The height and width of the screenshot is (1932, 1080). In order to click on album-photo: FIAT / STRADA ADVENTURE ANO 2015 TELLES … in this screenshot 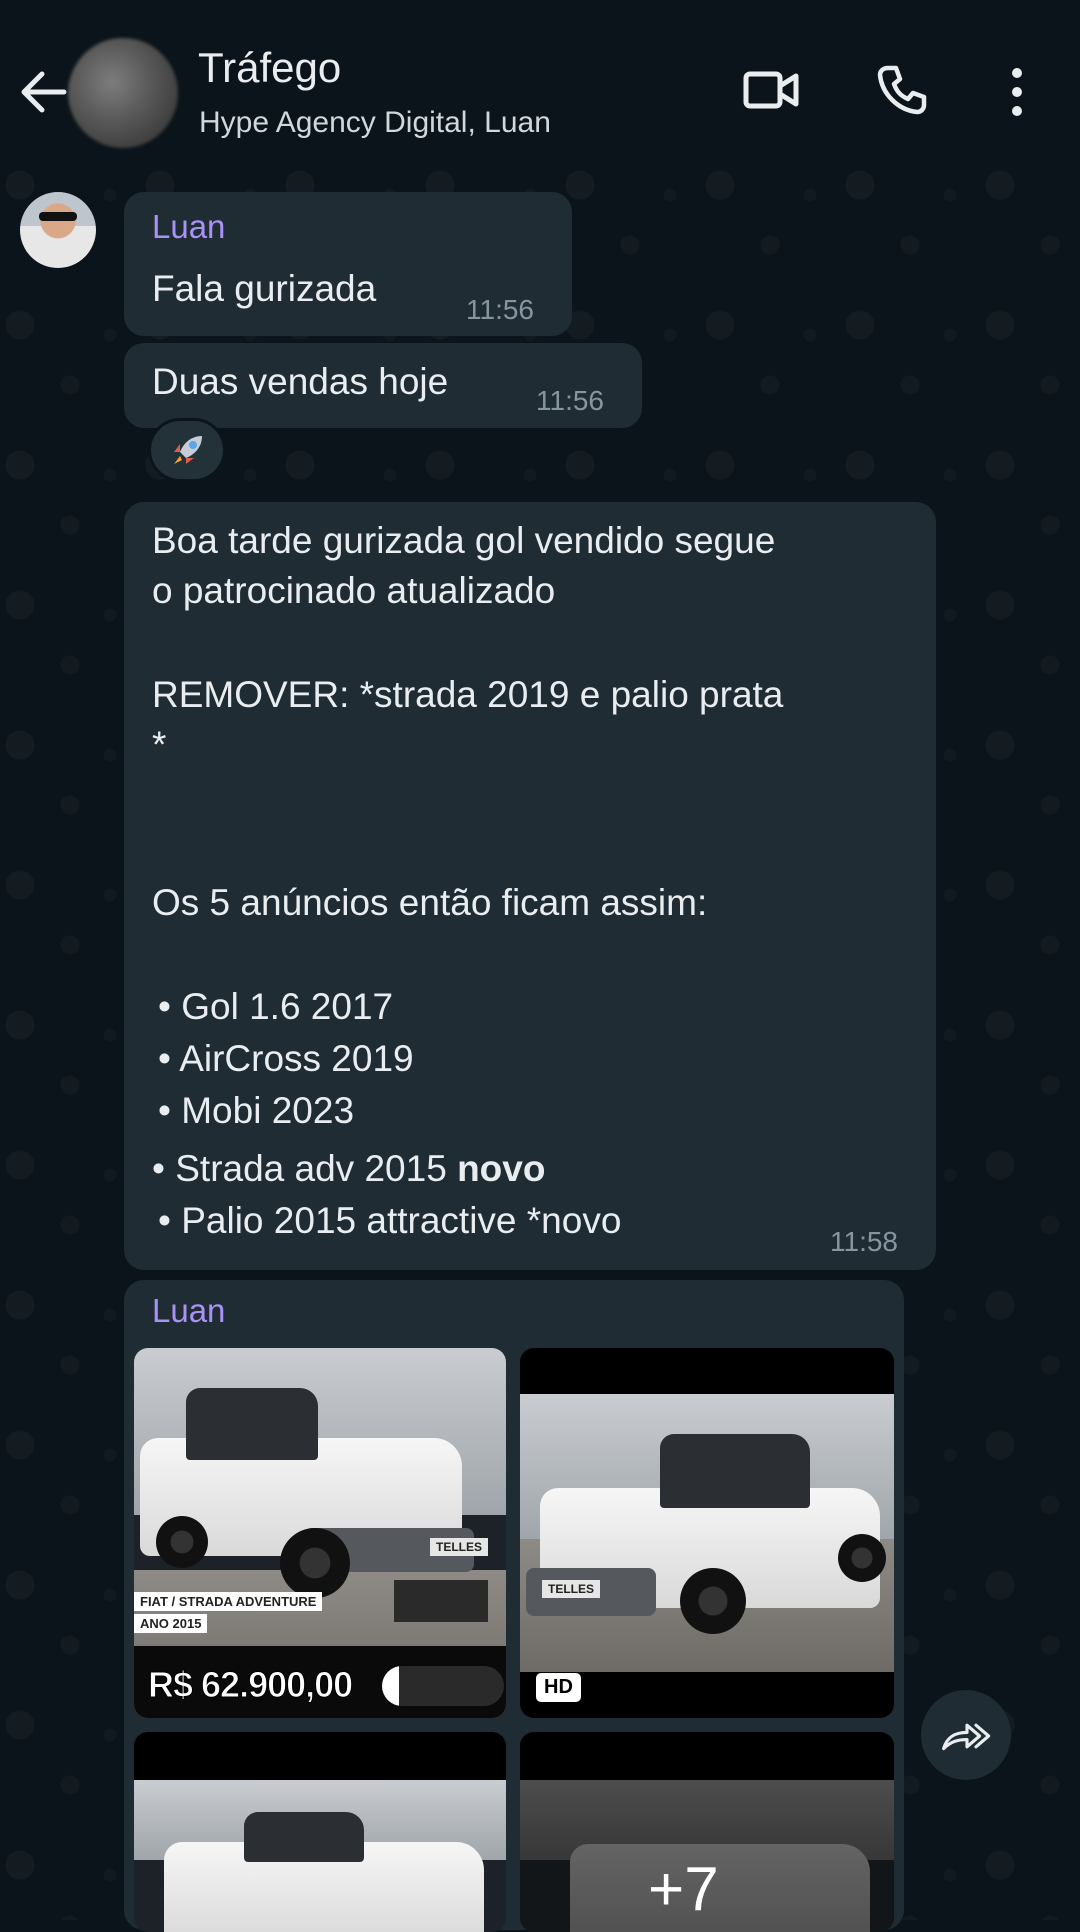, I will do `click(320, 1533)`.